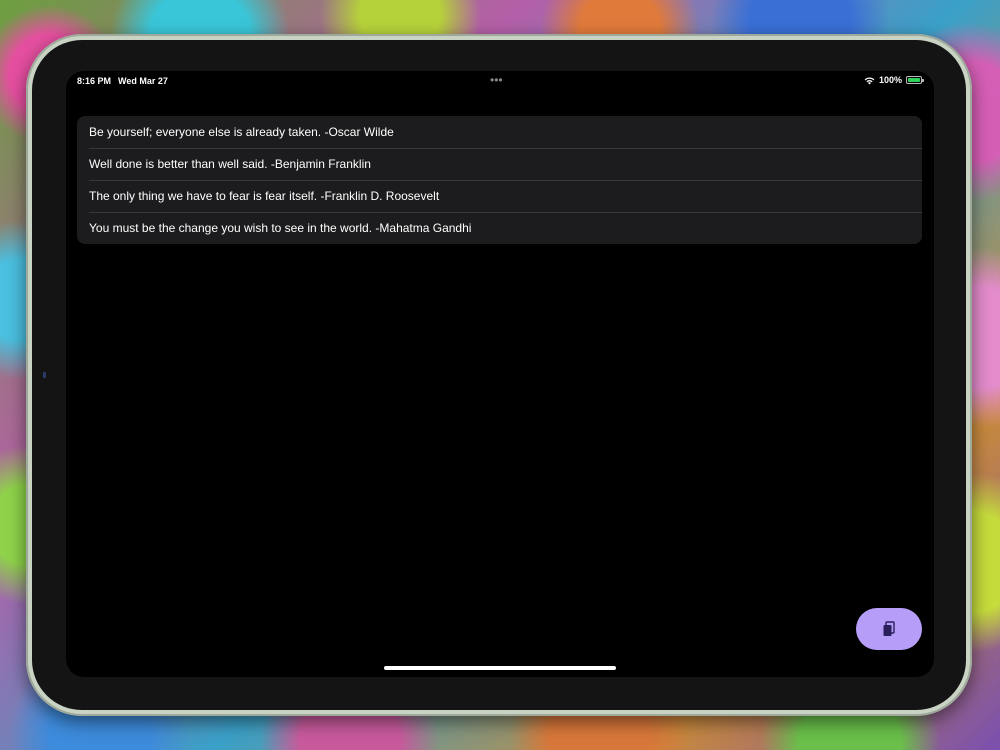 The image size is (1000, 750). Describe the element at coordinates (44, 375) in the screenshot. I see `side-camera` at that location.